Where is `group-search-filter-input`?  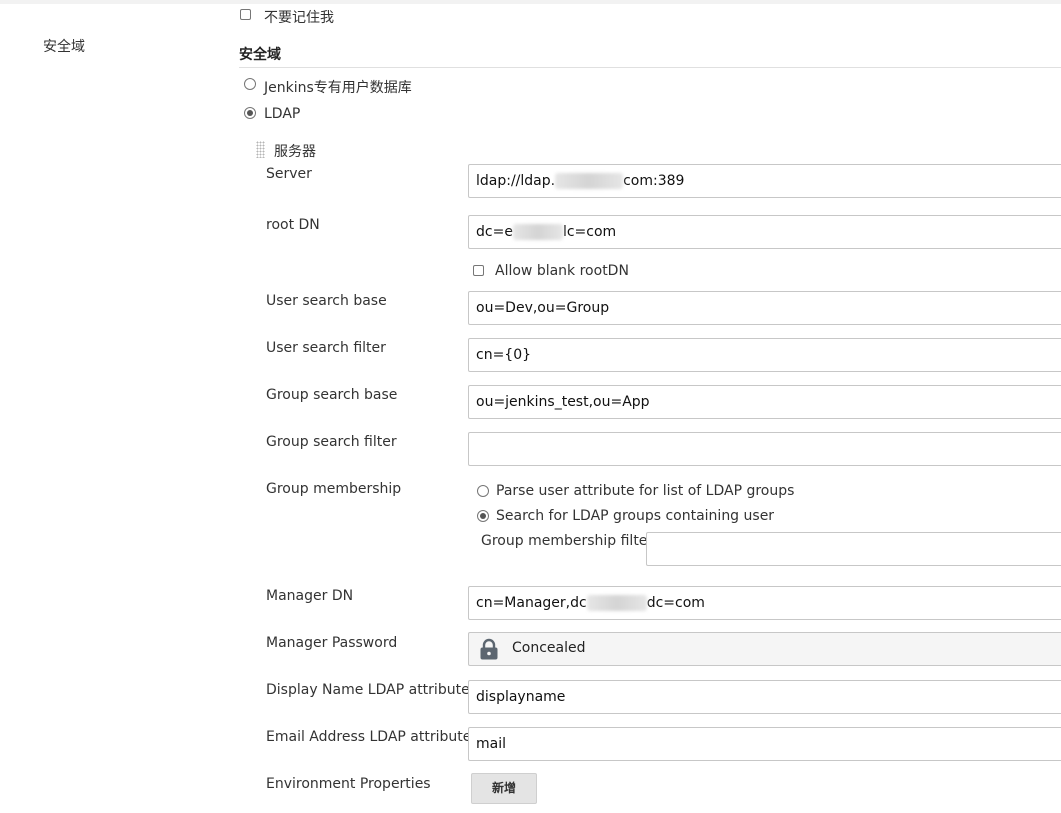 group-search-filter-input is located at coordinates (764, 449).